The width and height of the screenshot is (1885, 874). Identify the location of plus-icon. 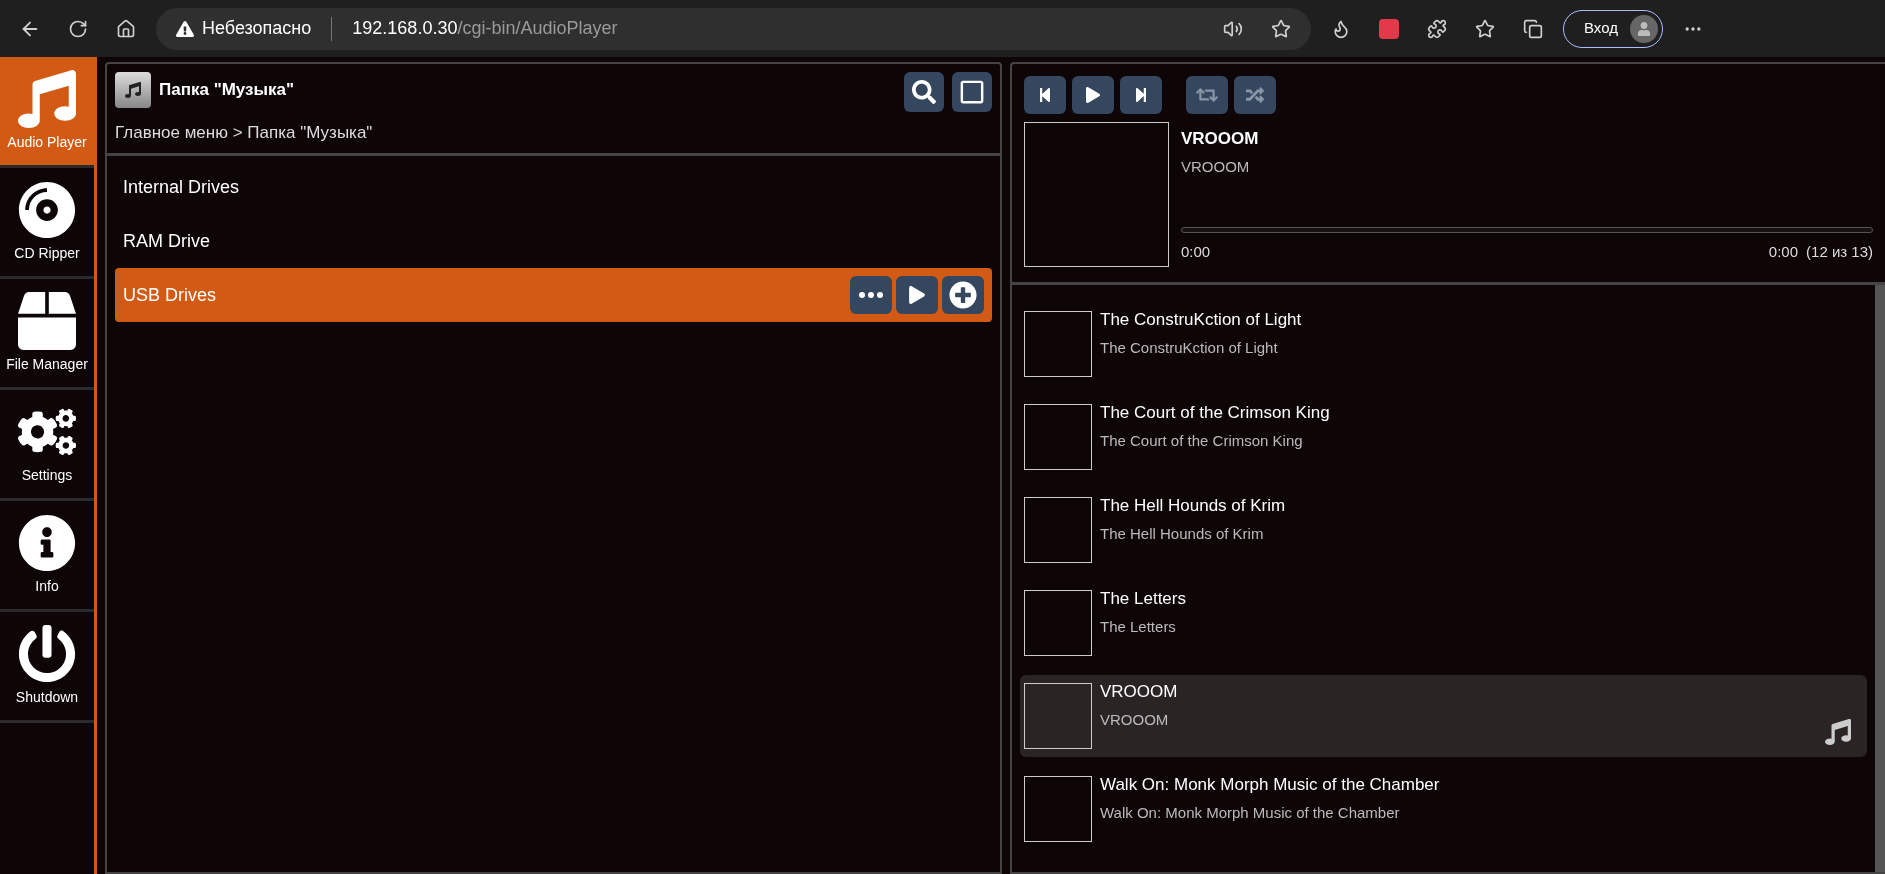
(963, 295).